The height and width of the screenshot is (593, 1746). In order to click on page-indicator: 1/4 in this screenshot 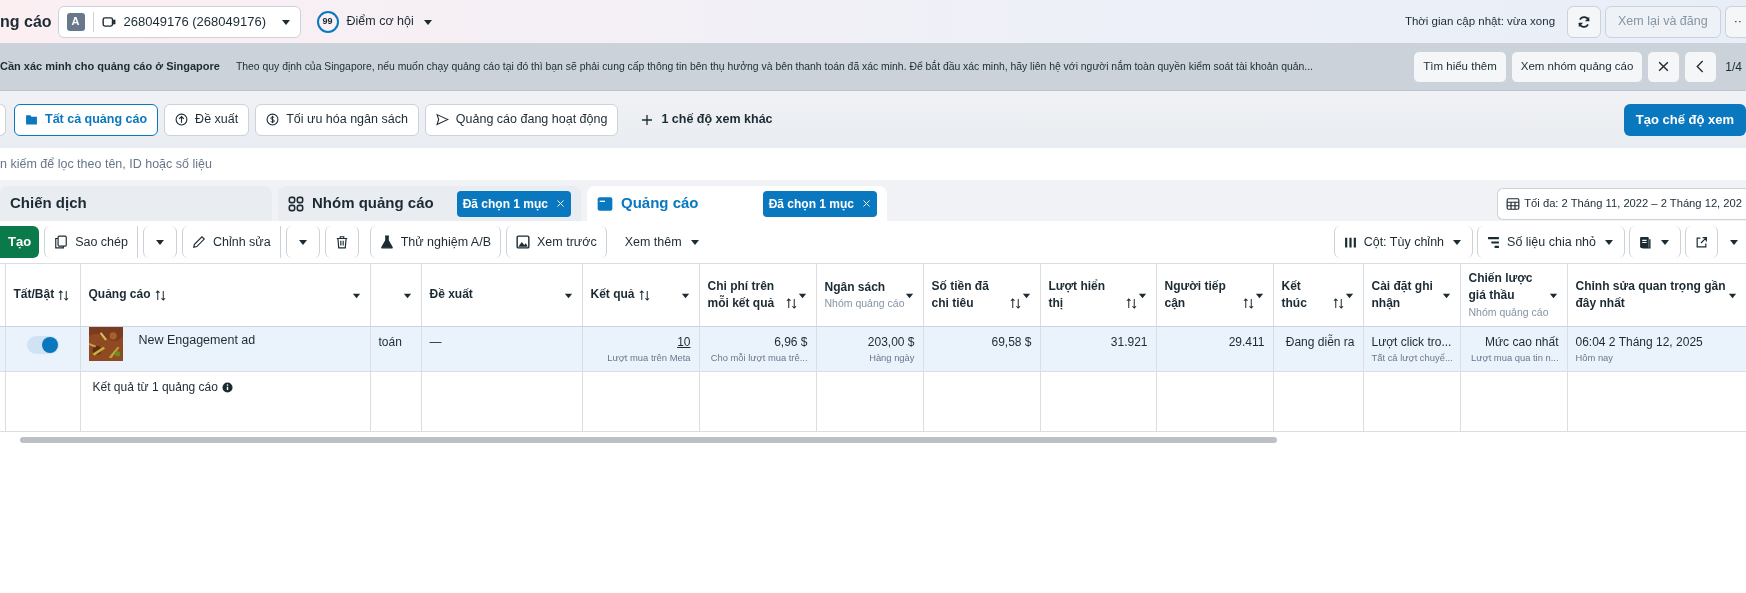, I will do `click(1733, 67)`.